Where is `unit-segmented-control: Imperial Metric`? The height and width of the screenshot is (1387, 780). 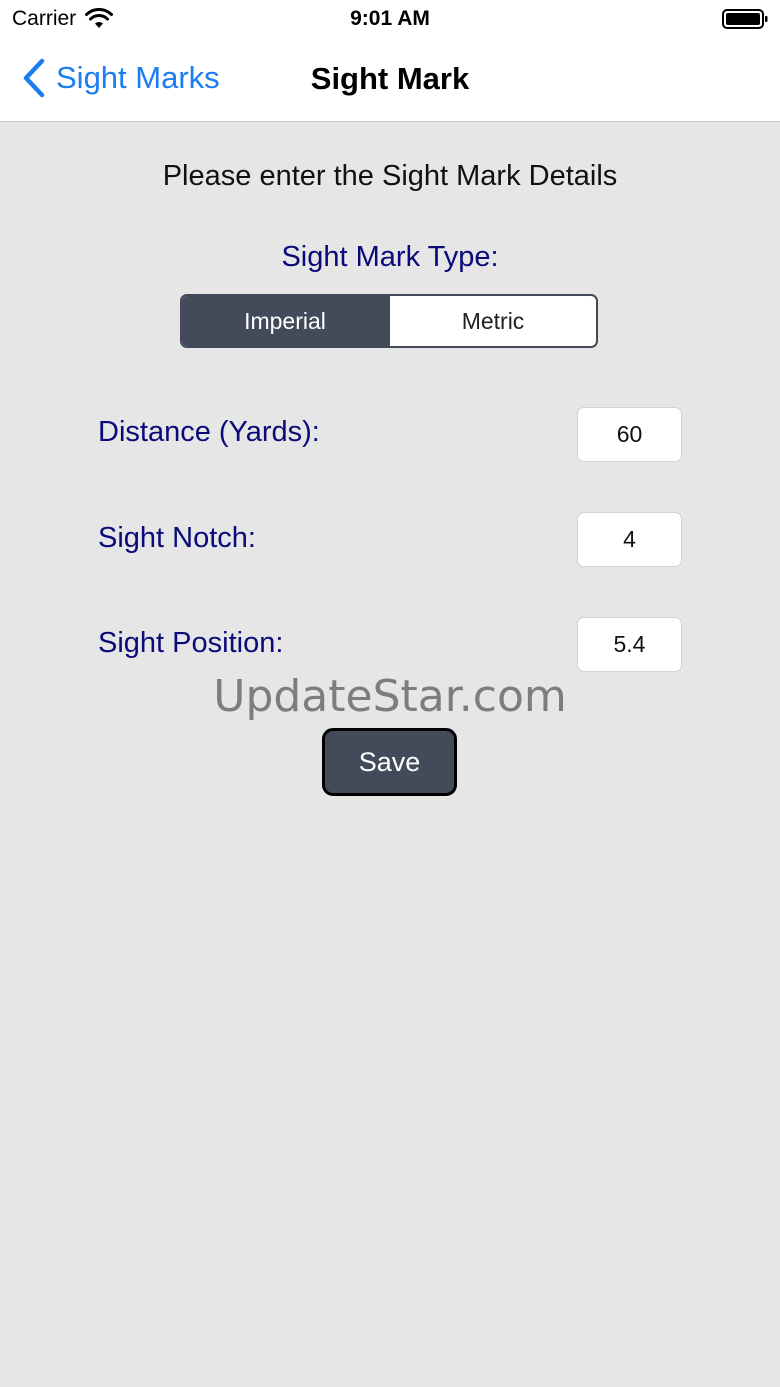 unit-segmented-control: Imperial Metric is located at coordinates (389, 321).